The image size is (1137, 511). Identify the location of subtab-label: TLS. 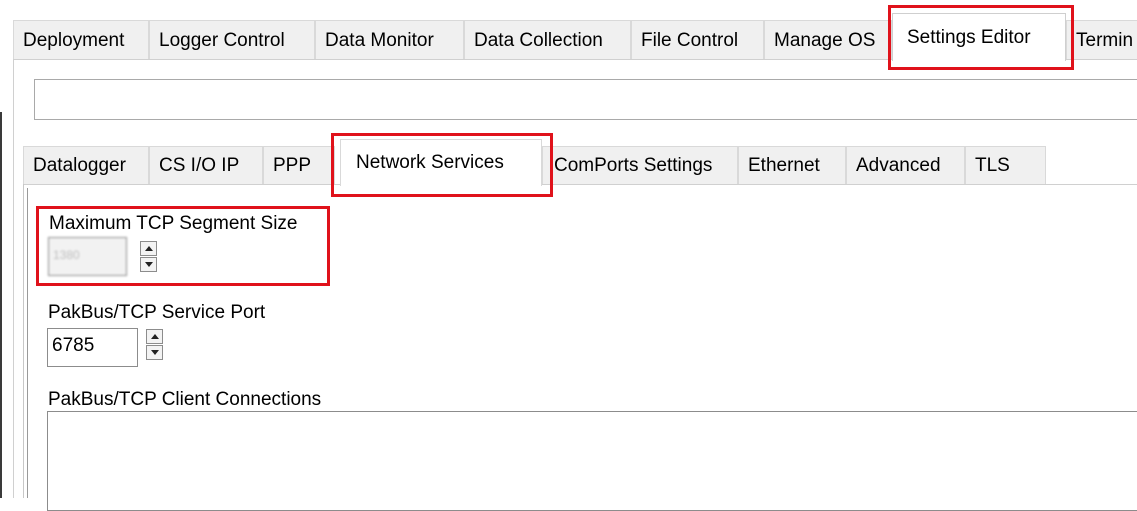
(992, 165).